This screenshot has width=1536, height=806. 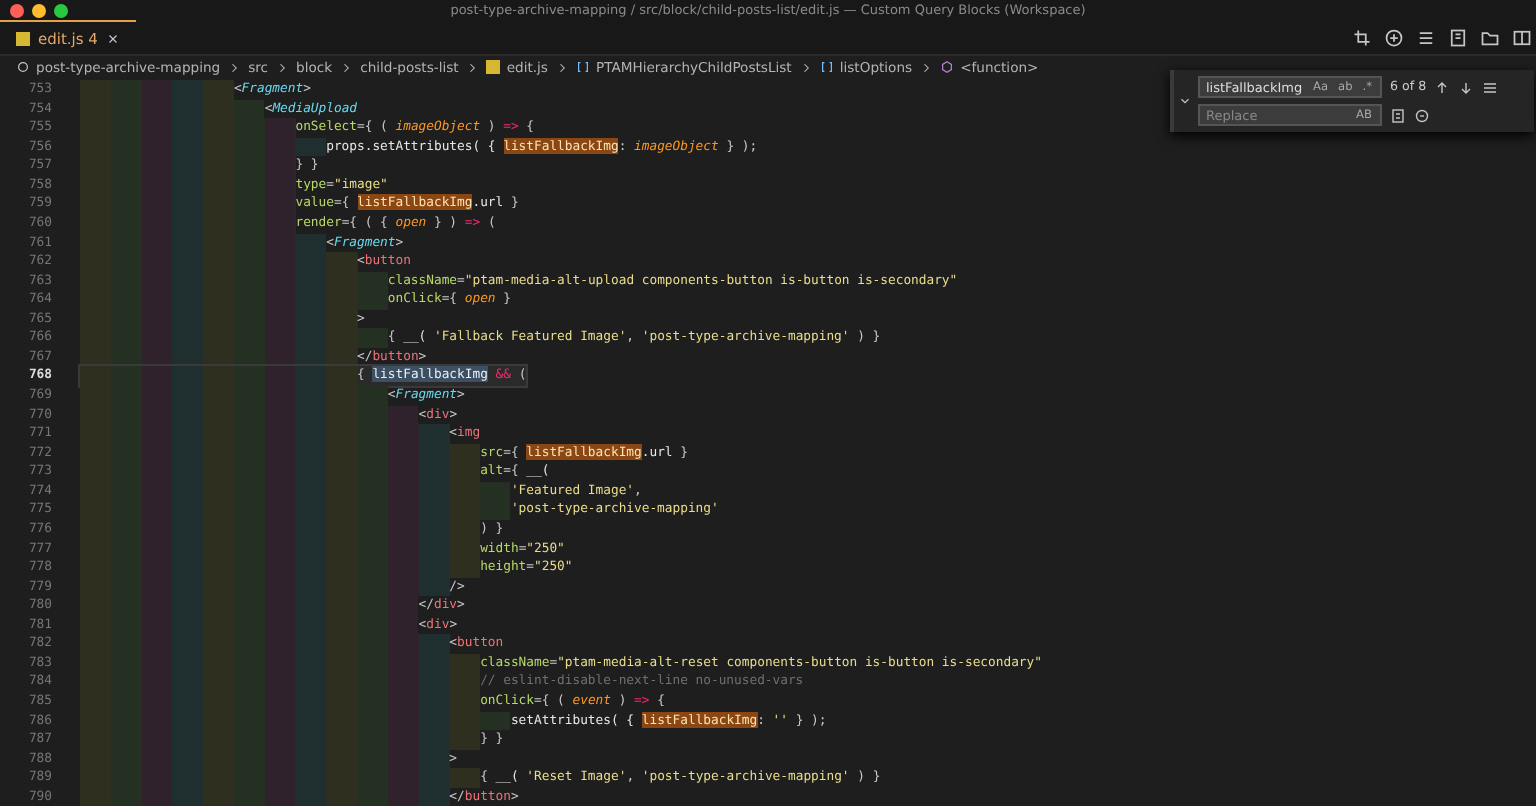 I want to click on list-icon, so click(x=1426, y=37).